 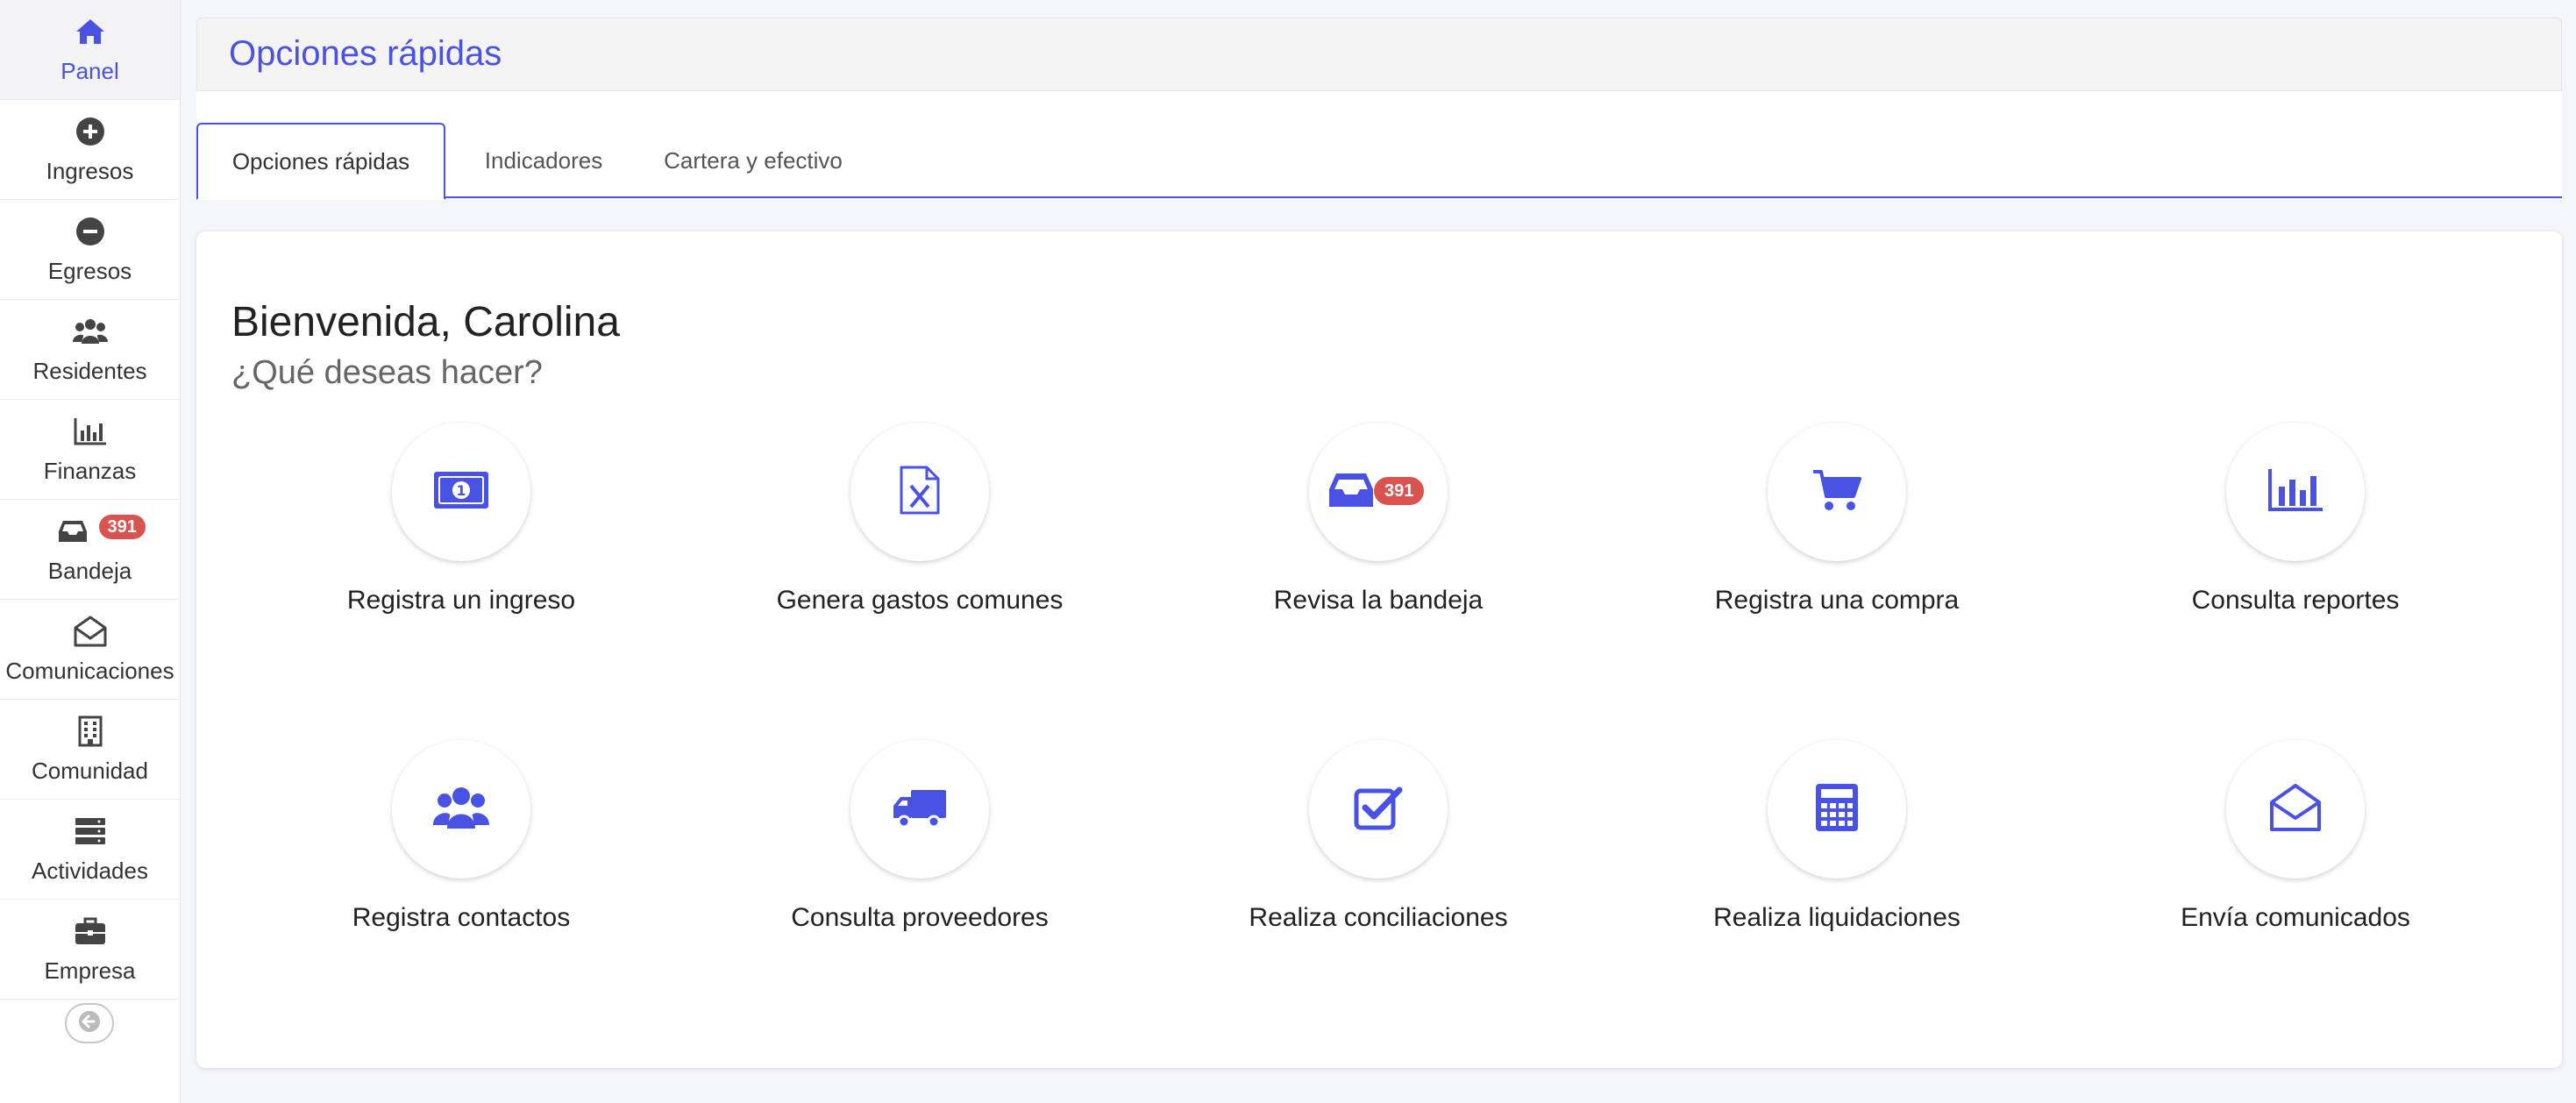 What do you see at coordinates (753, 160) in the screenshot?
I see `tab-cartera-efectivo: Cartera y efectivo` at bounding box center [753, 160].